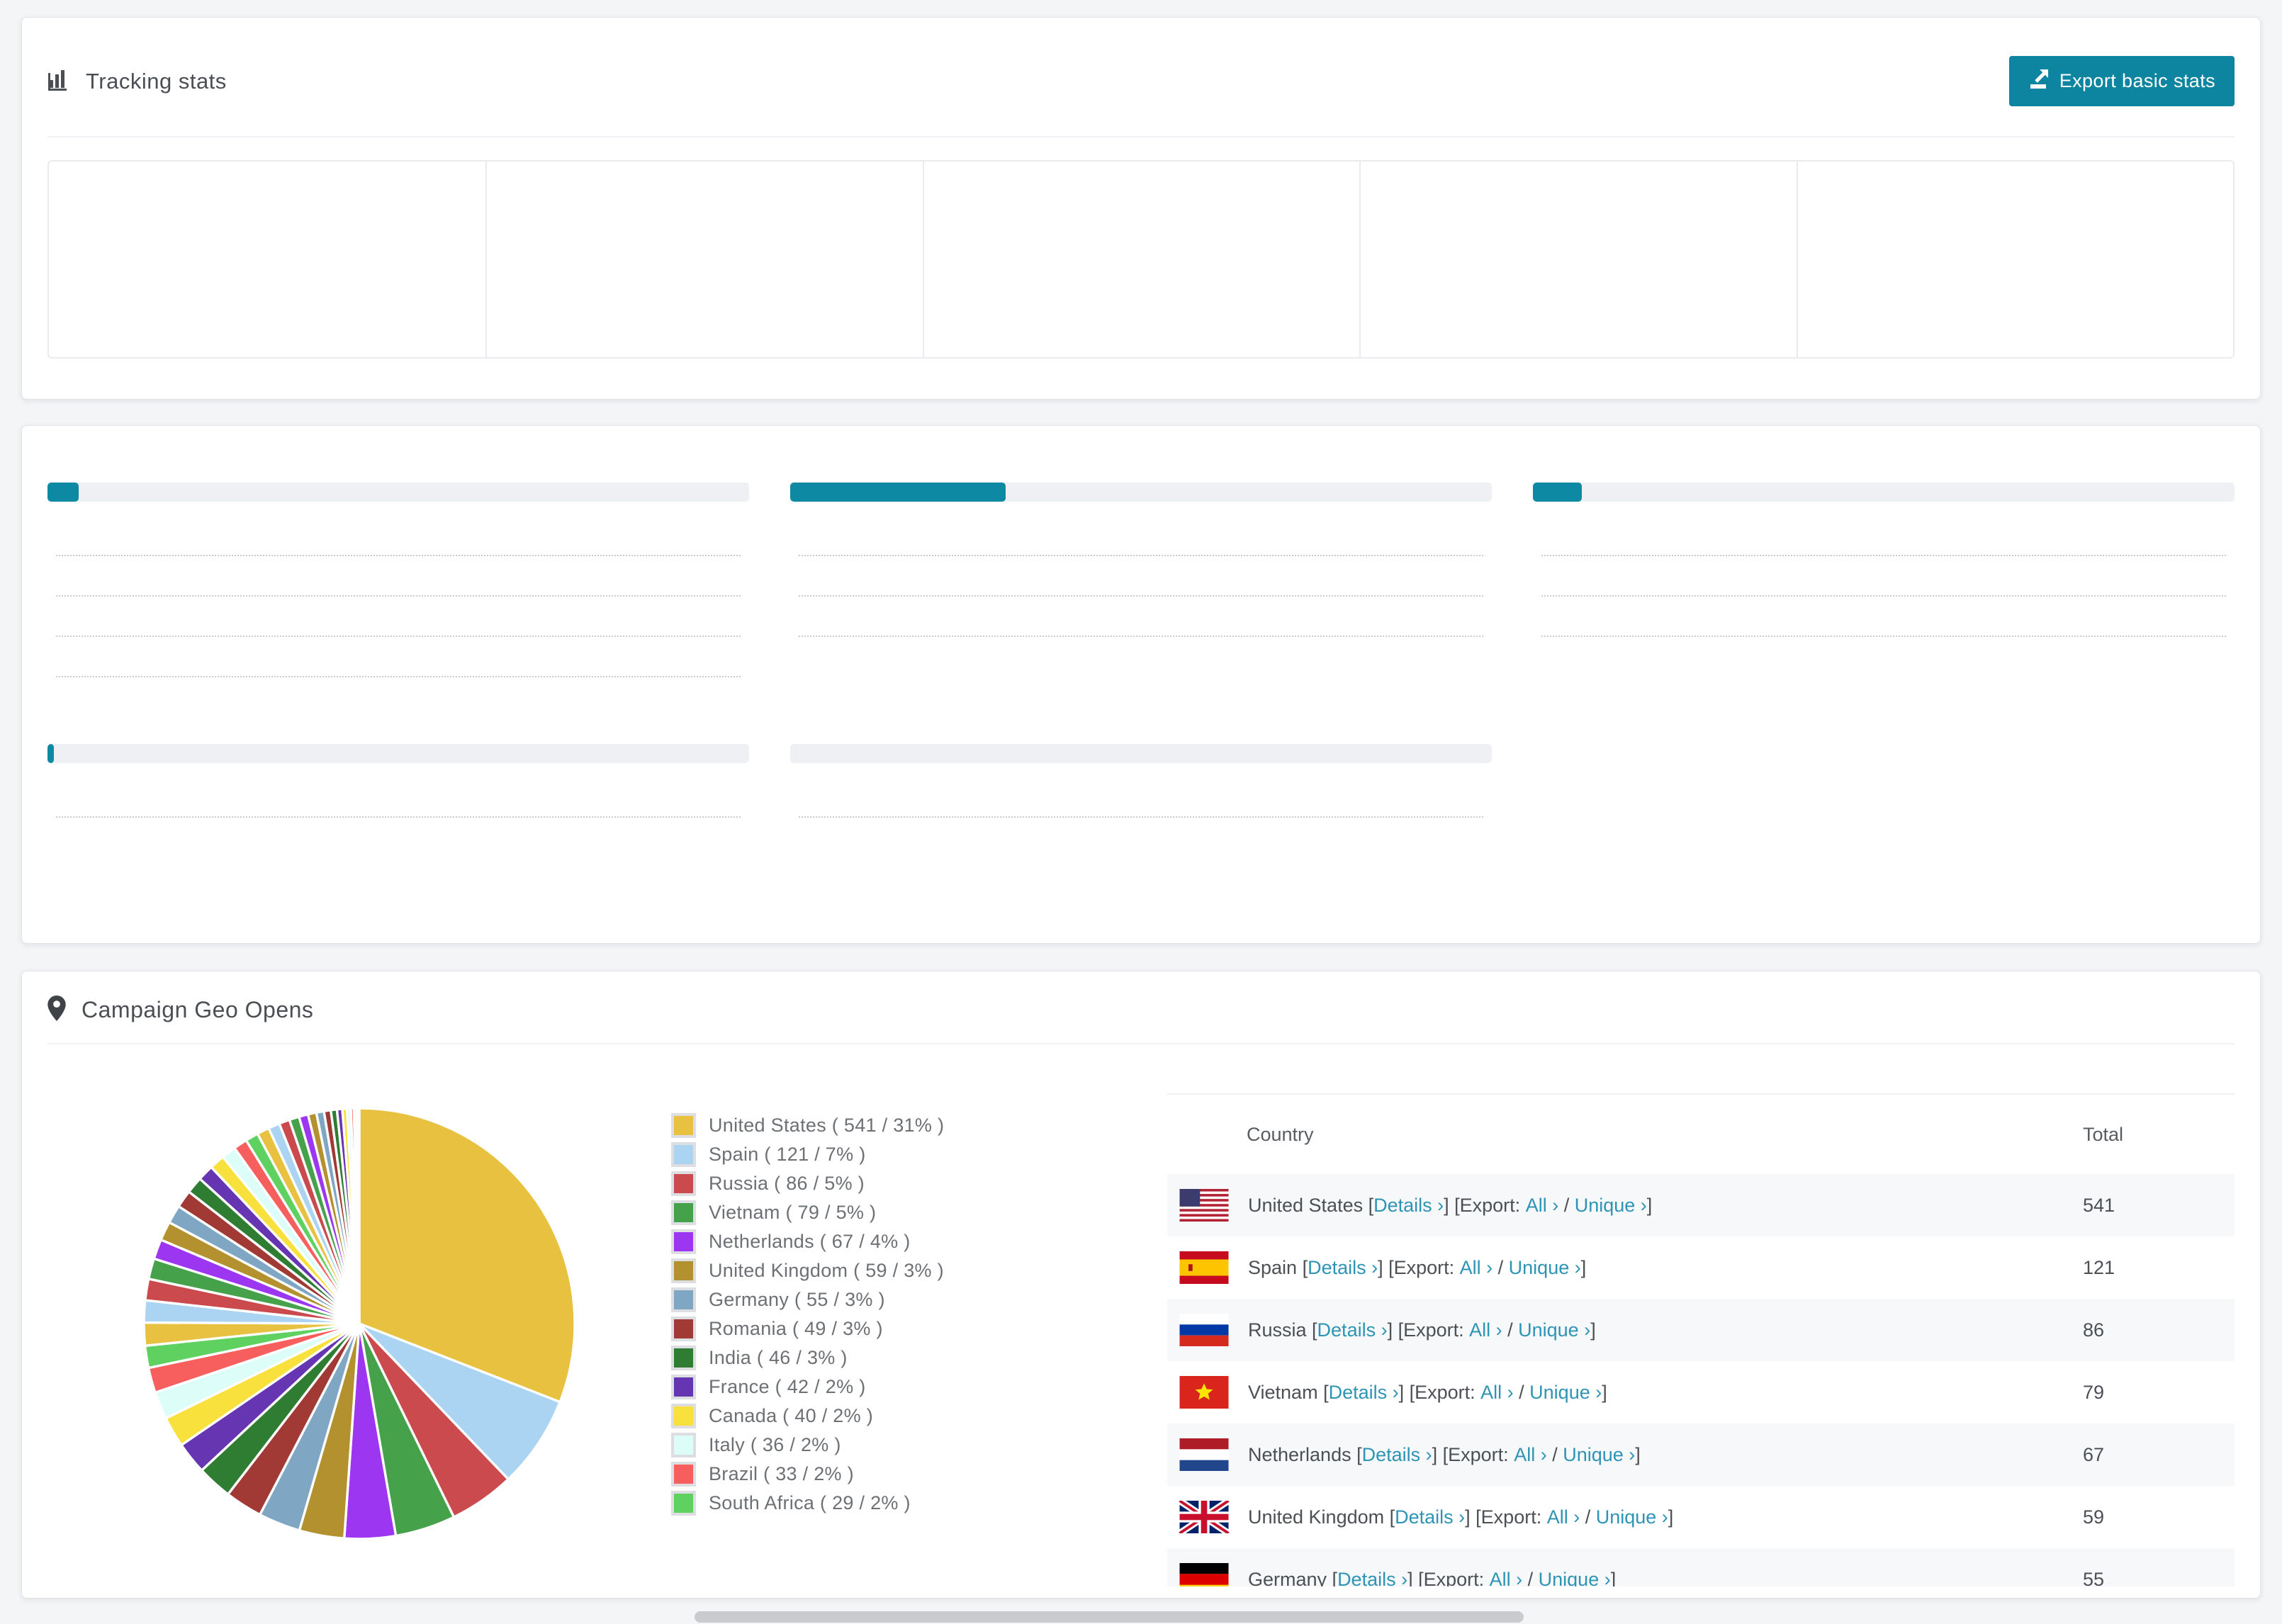  I want to click on legend-label: Canada ( 40 / 2% ), so click(791, 1415).